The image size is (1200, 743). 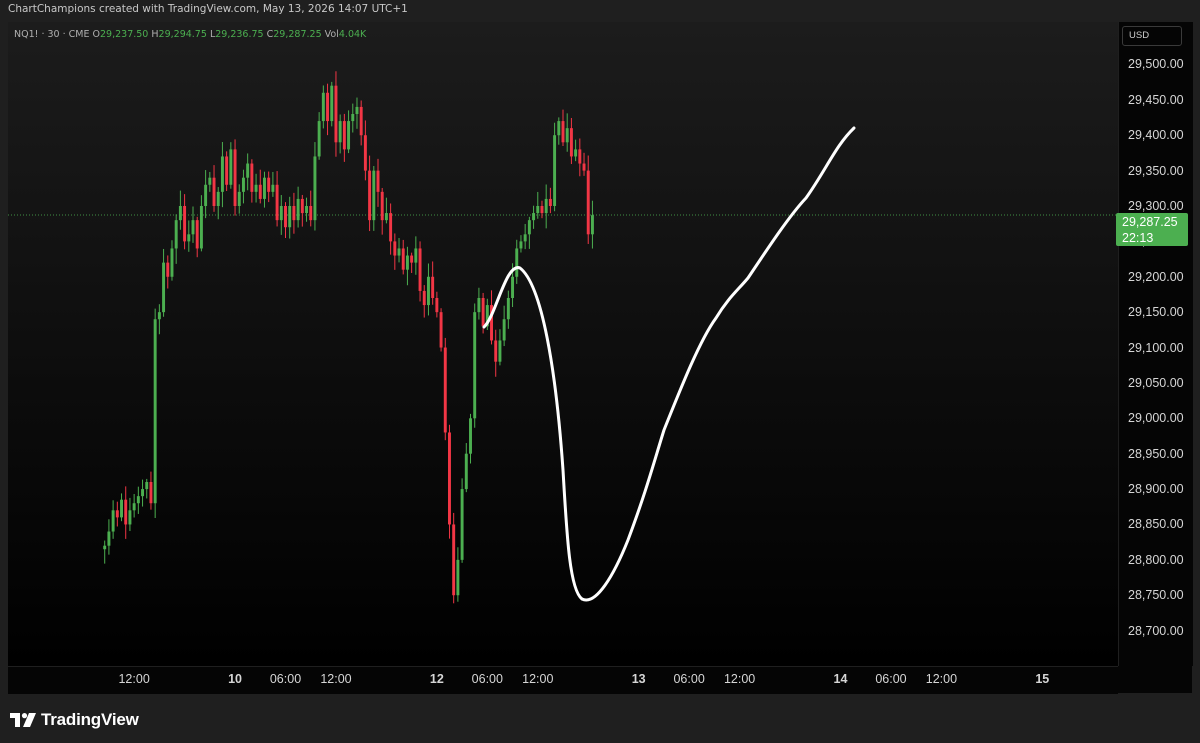 I want to click on time-tick-label: 06:00, so click(x=285, y=679).